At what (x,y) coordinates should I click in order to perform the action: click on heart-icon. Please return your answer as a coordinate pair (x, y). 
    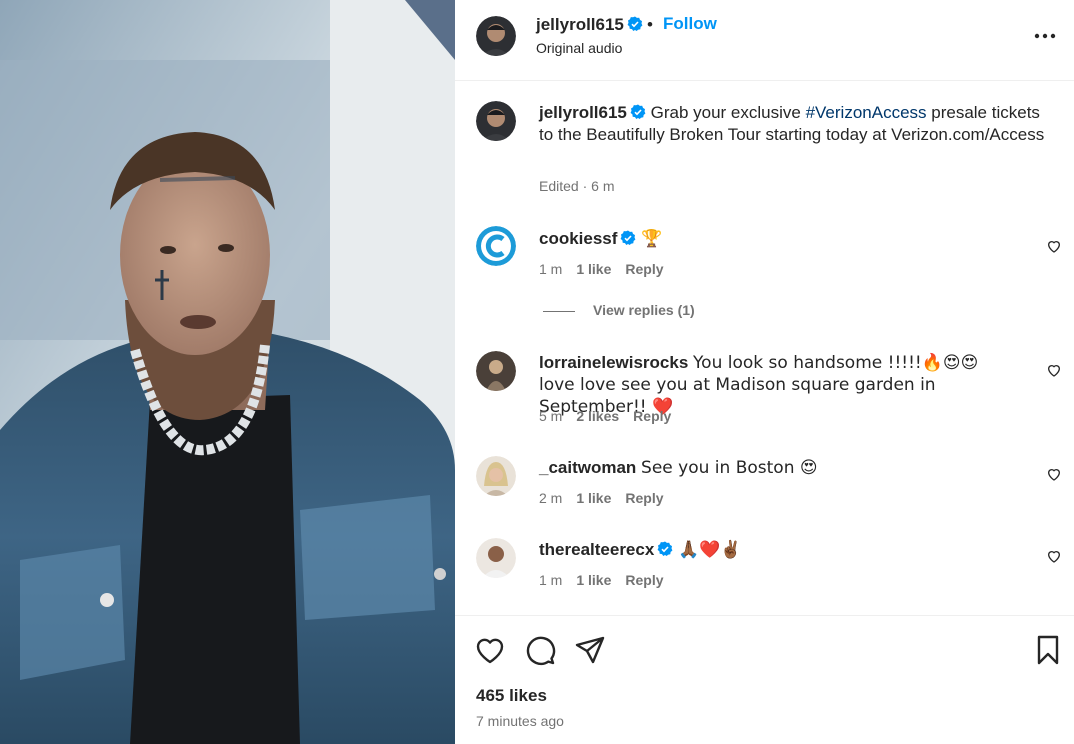
    Looking at the image, I should click on (490, 650).